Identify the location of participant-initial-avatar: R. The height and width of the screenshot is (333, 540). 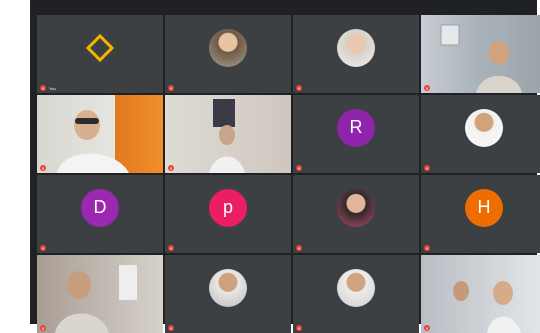
(356, 127).